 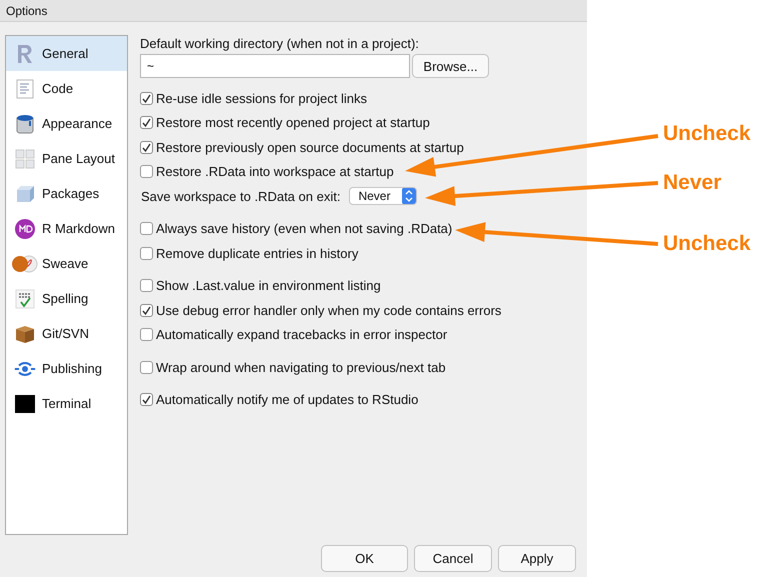 What do you see at coordinates (692, 183) in the screenshot?
I see `annotation-label: Never` at bounding box center [692, 183].